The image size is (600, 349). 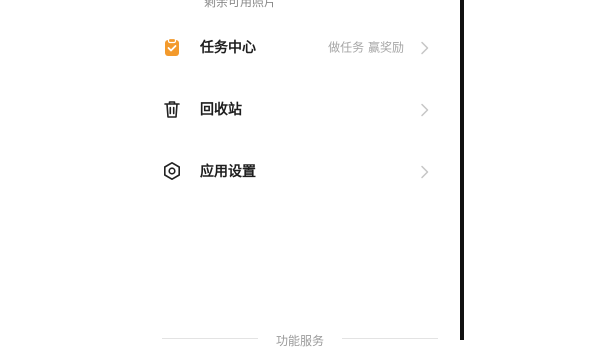 What do you see at coordinates (228, 172) in the screenshot?
I see `menu-item-label: 应用设置` at bounding box center [228, 172].